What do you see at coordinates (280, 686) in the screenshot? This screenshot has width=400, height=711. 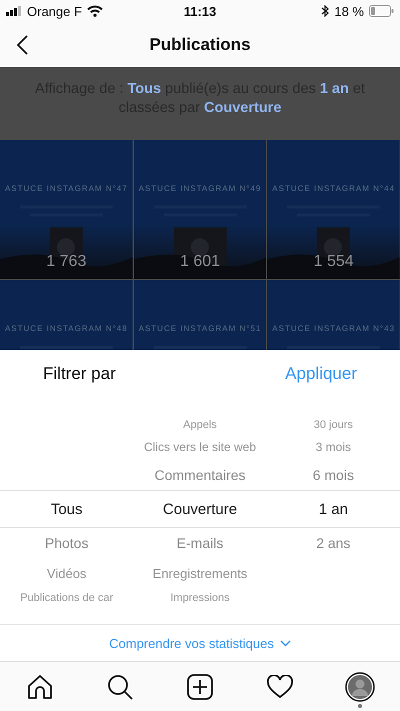 I see `heart-icon` at bounding box center [280, 686].